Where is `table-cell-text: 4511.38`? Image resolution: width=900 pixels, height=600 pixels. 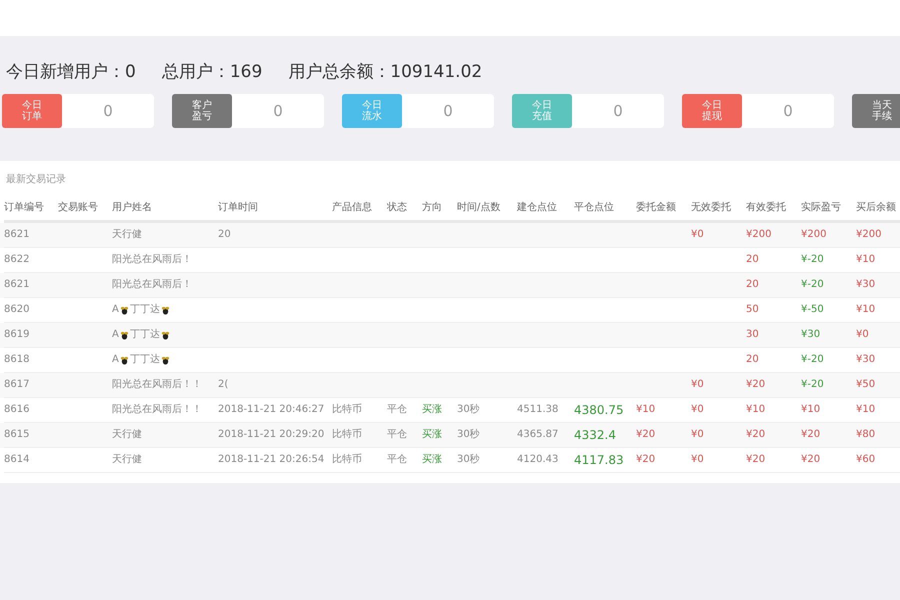
table-cell-text: 4511.38 is located at coordinates (537, 410).